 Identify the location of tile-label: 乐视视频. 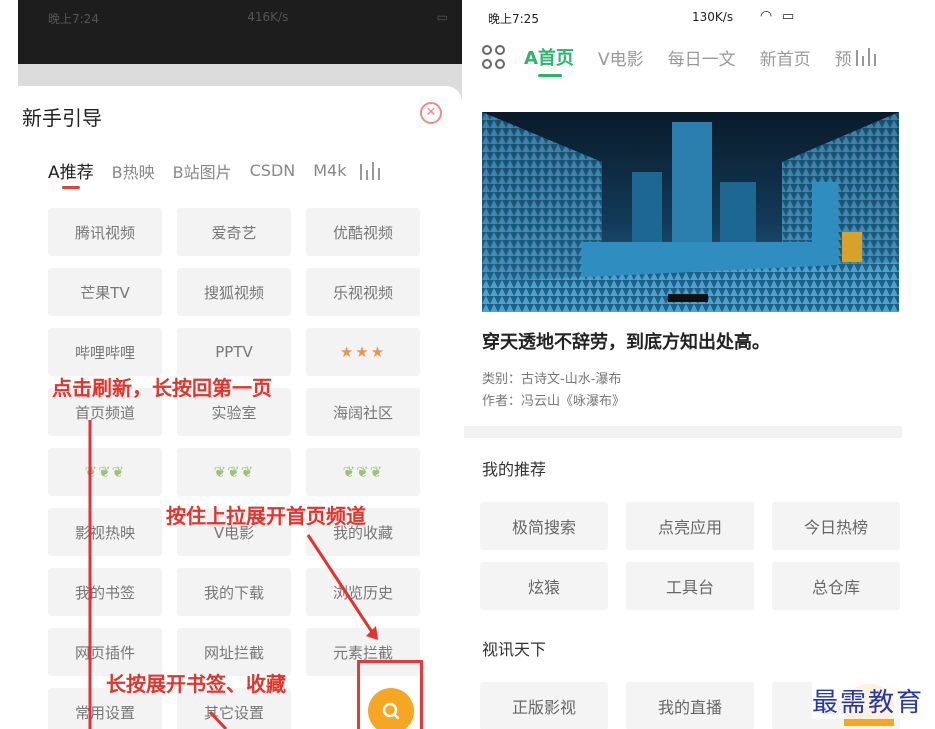
(362, 292).